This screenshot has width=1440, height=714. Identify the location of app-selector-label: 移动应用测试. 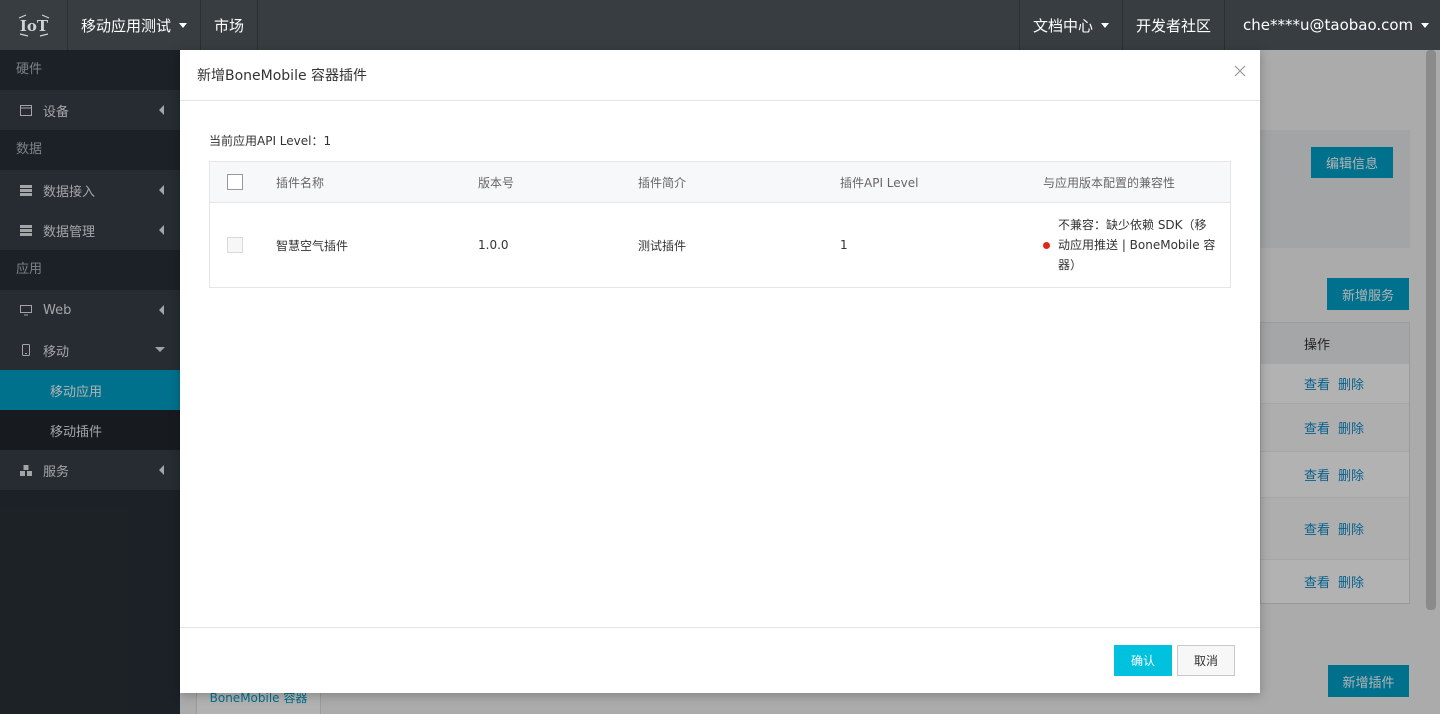
(126, 25).